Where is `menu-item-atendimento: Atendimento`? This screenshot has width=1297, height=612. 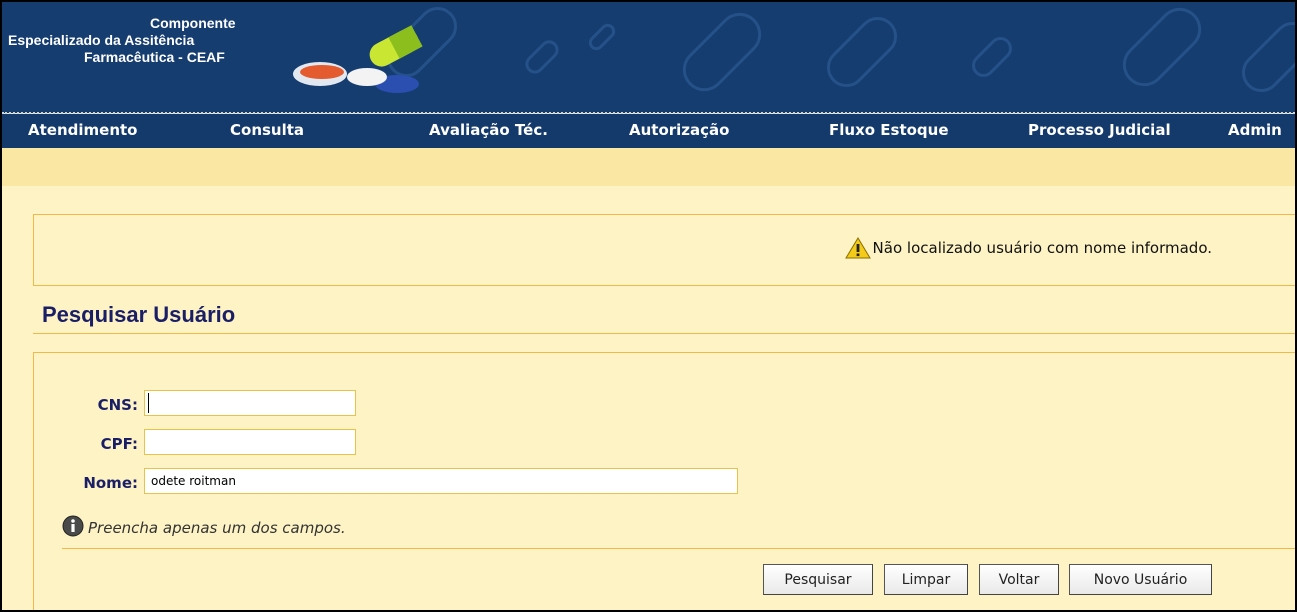
menu-item-atendimento: Atendimento is located at coordinates (82, 130).